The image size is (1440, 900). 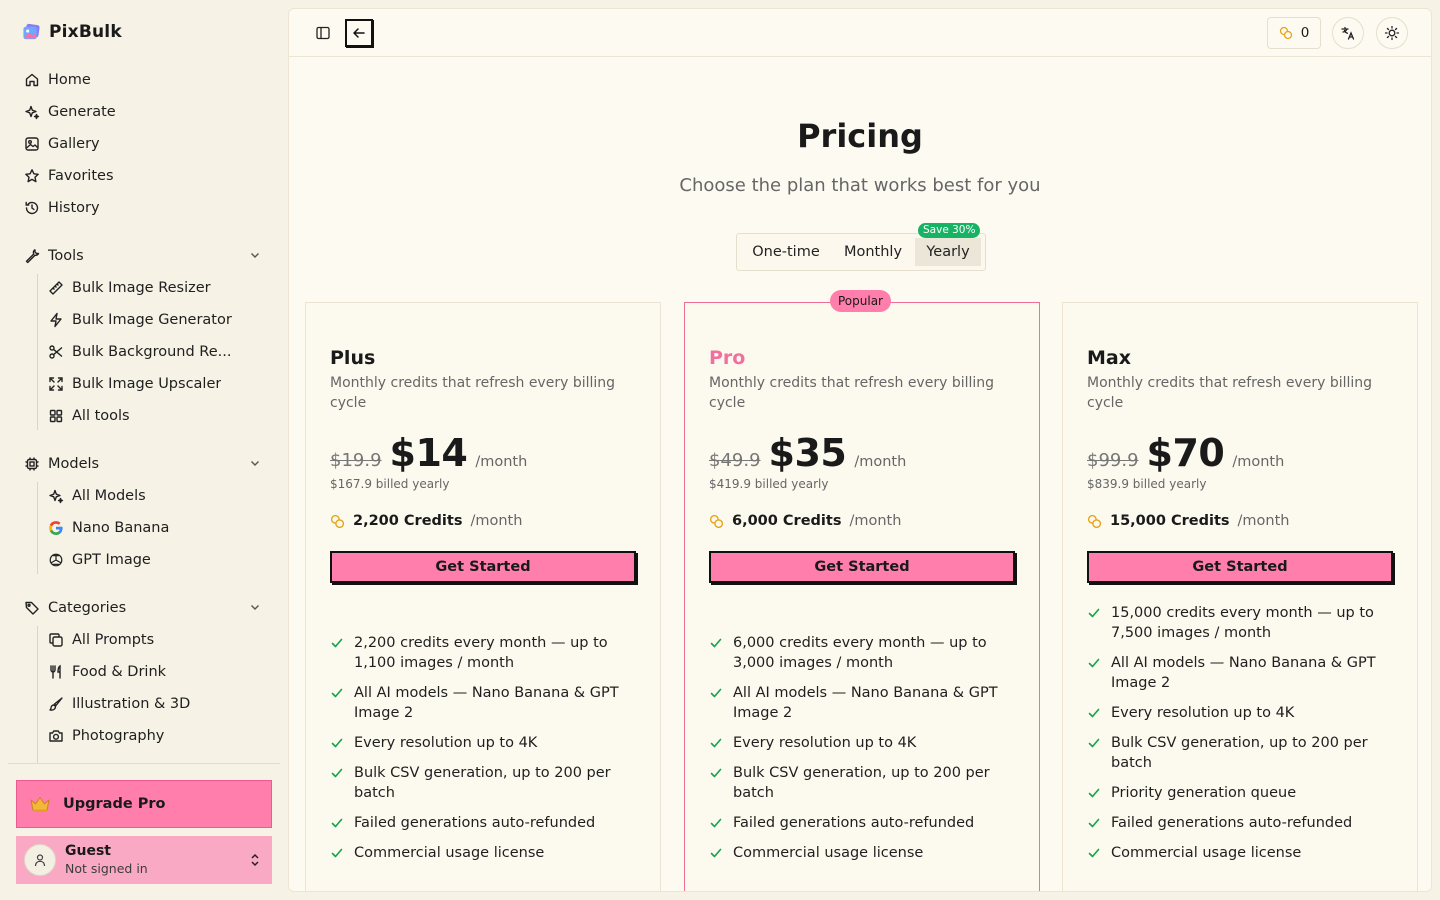 What do you see at coordinates (255, 860) in the screenshot?
I see `chevrons-up-down-icon` at bounding box center [255, 860].